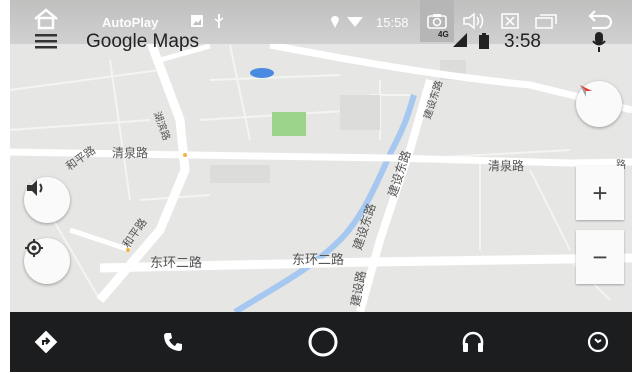 This screenshot has height=374, width=640. I want to click on camera-button, so click(437, 21).